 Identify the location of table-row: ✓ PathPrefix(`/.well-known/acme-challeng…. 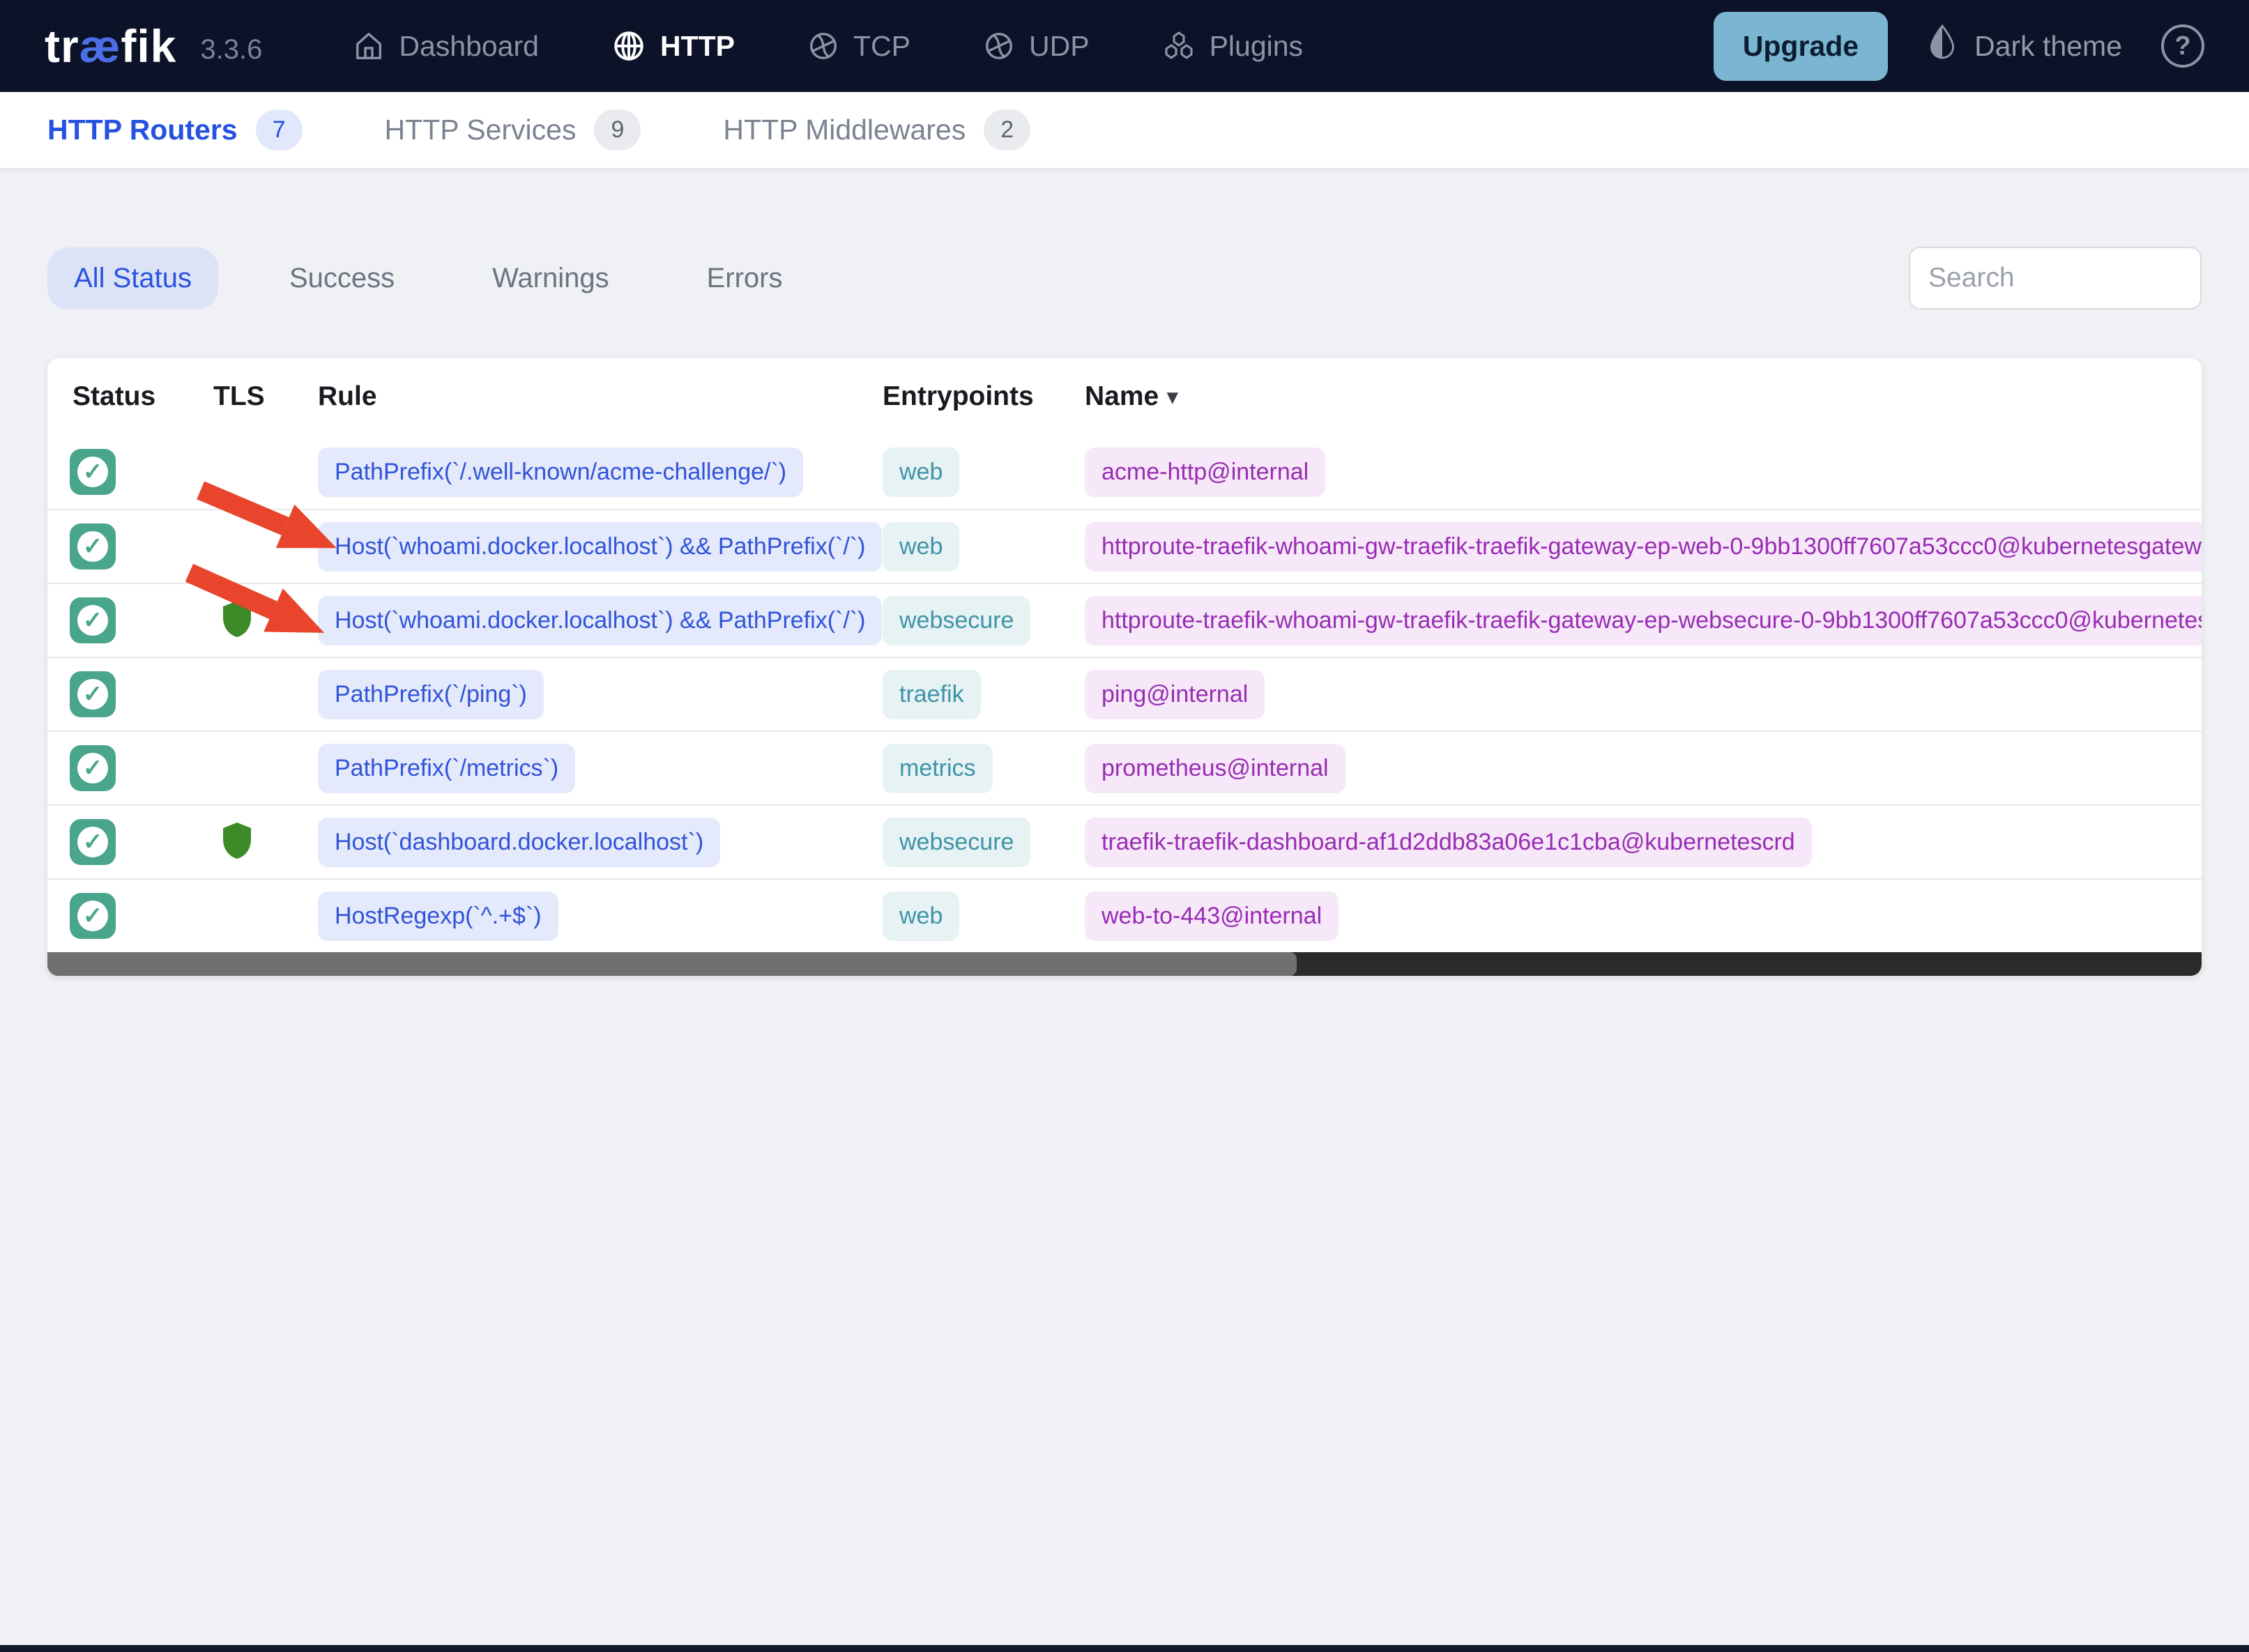
(1124, 472).